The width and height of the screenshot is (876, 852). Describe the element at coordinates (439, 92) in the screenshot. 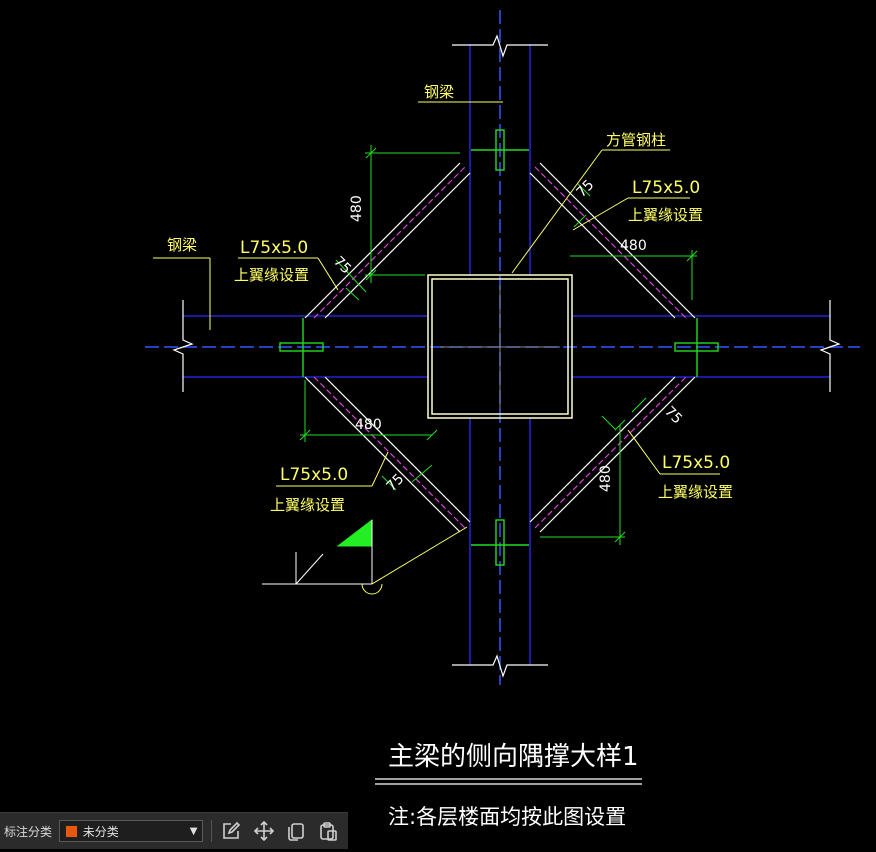

I see `label-steel-beam-top: 钢梁` at that location.